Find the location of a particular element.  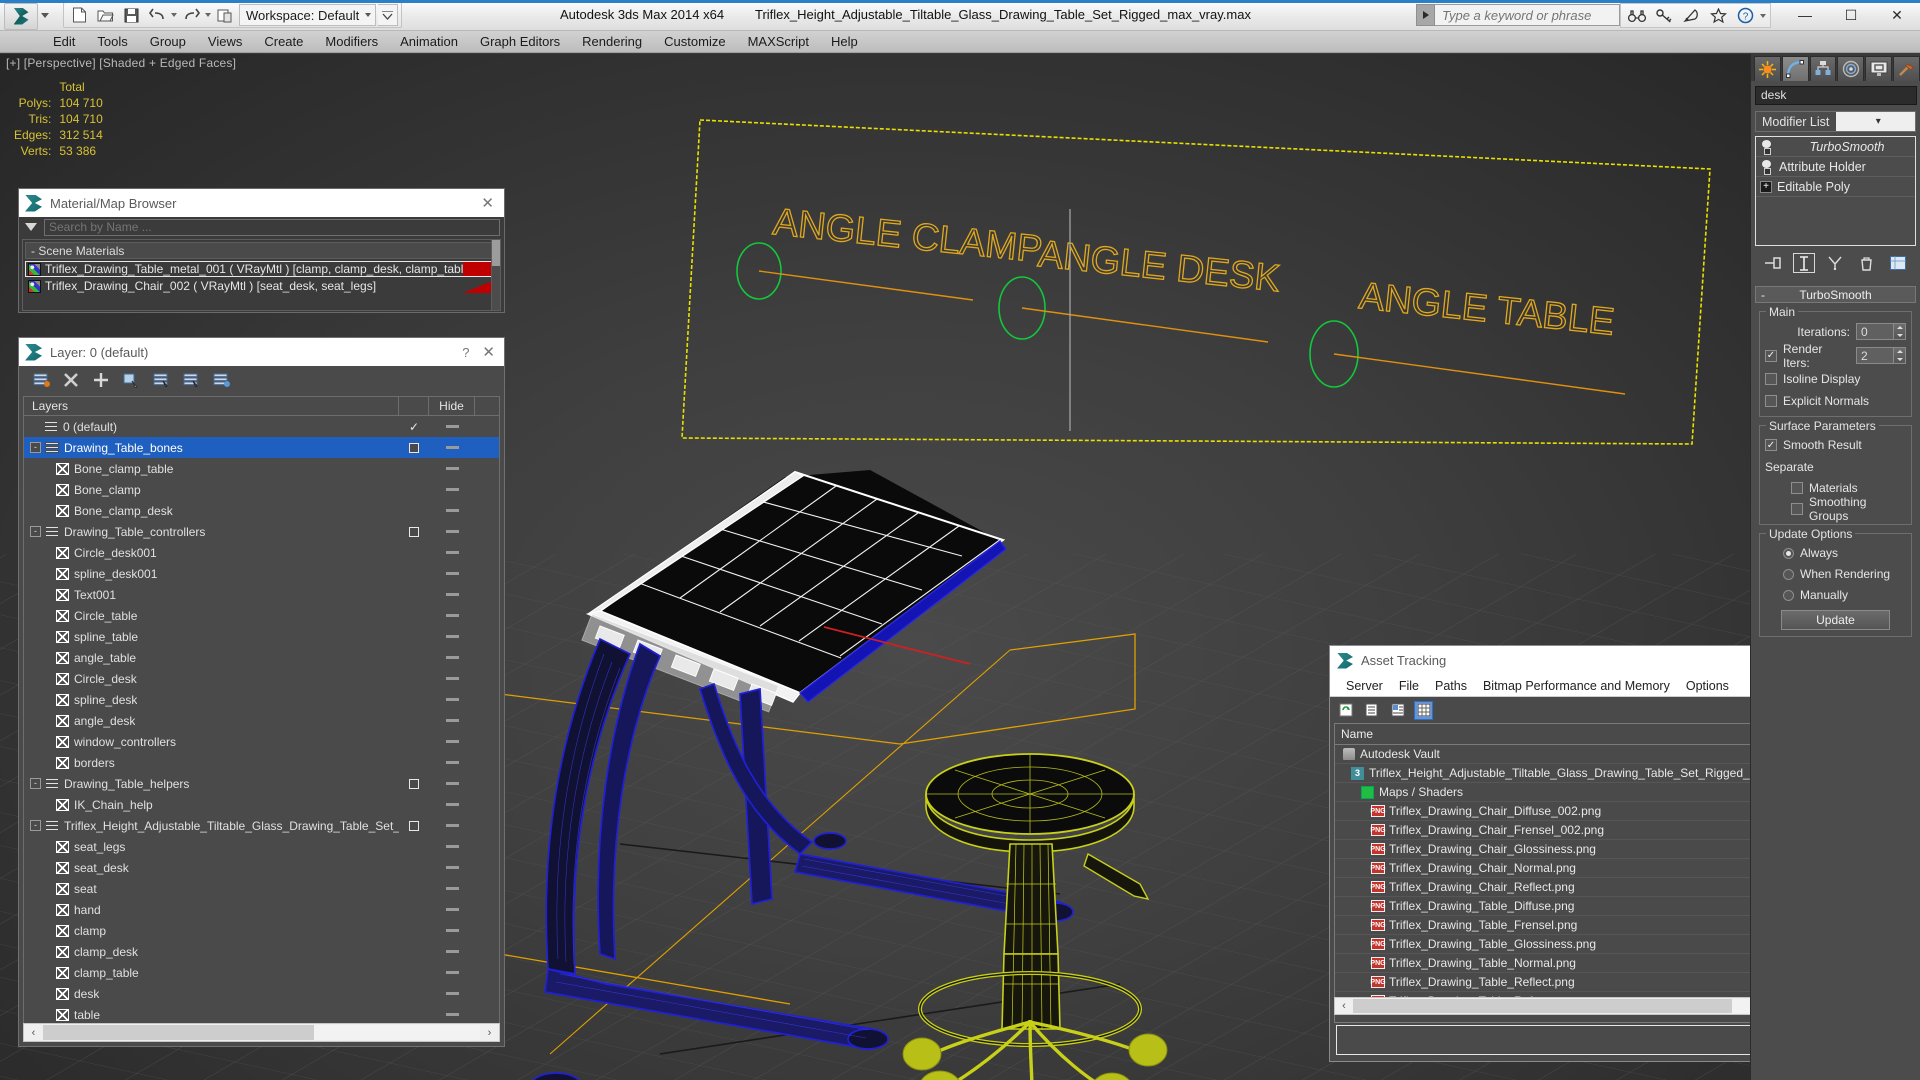

update-button: Update is located at coordinates (1835, 620).